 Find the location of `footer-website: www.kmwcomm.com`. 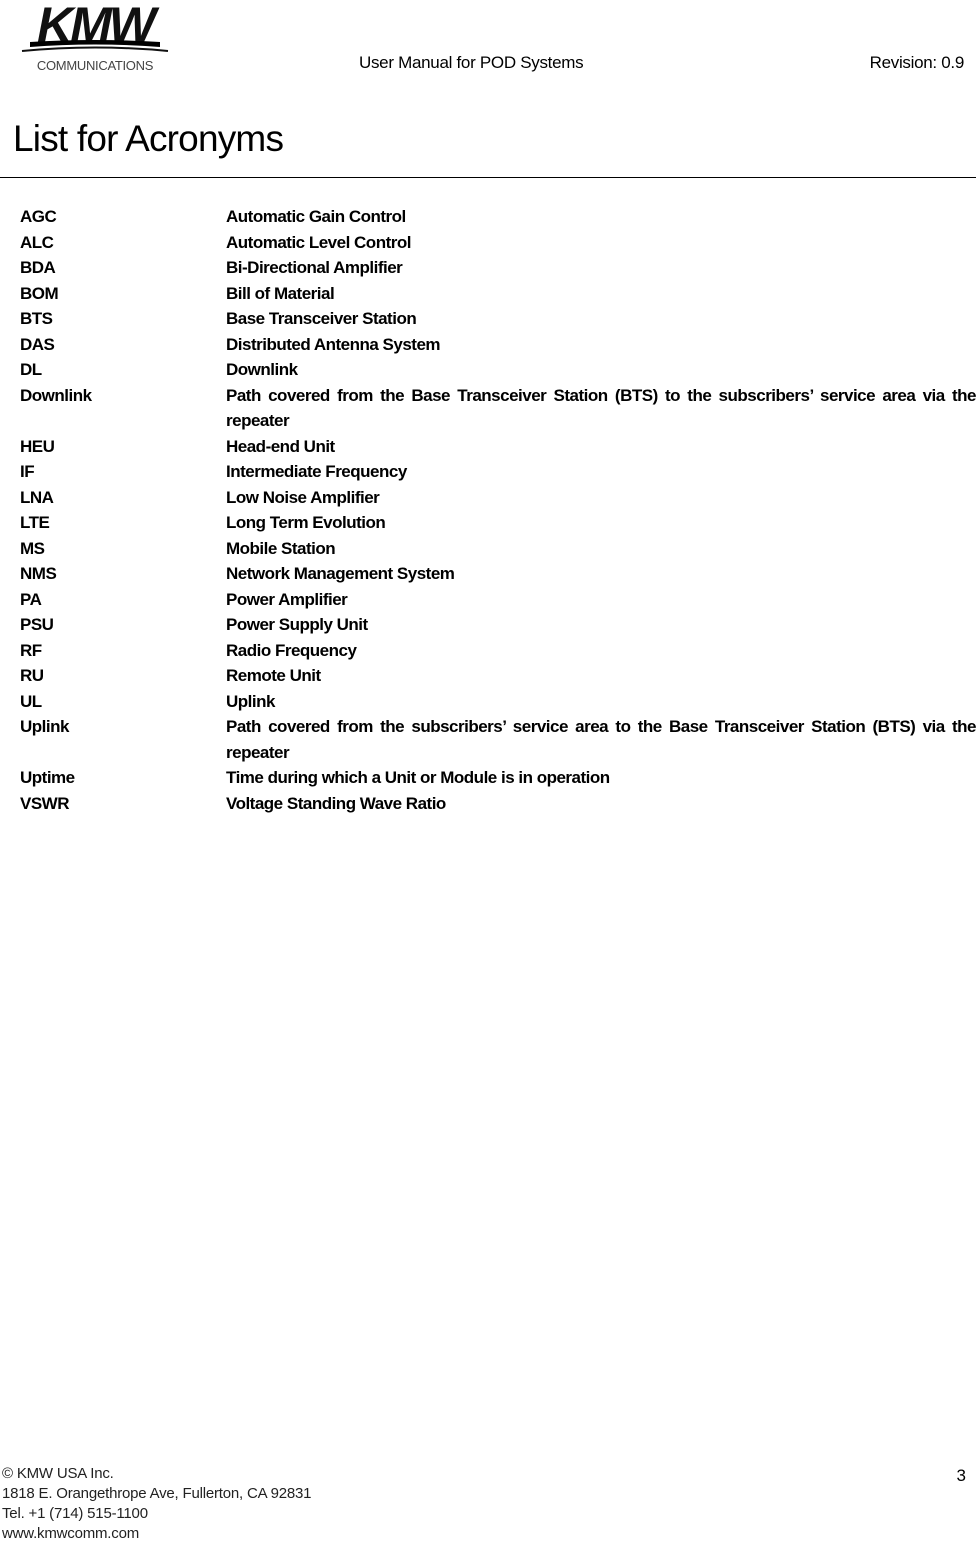

footer-website: www.kmwcomm.com is located at coordinates (71, 1533).